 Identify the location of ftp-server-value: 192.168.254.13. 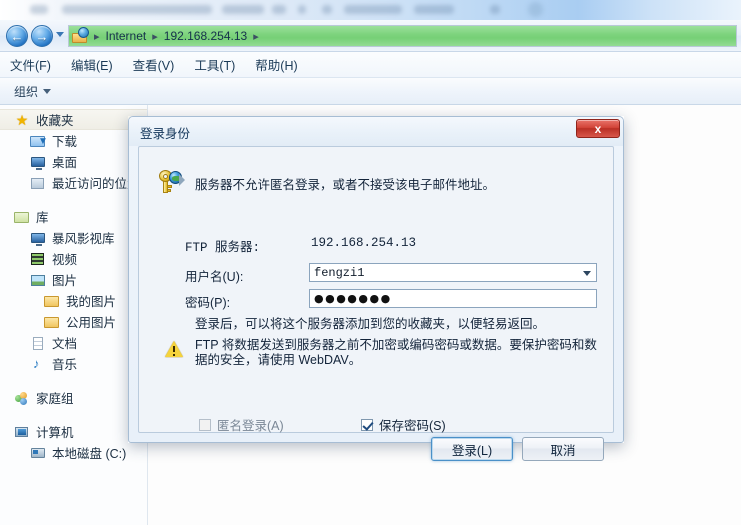
(364, 243).